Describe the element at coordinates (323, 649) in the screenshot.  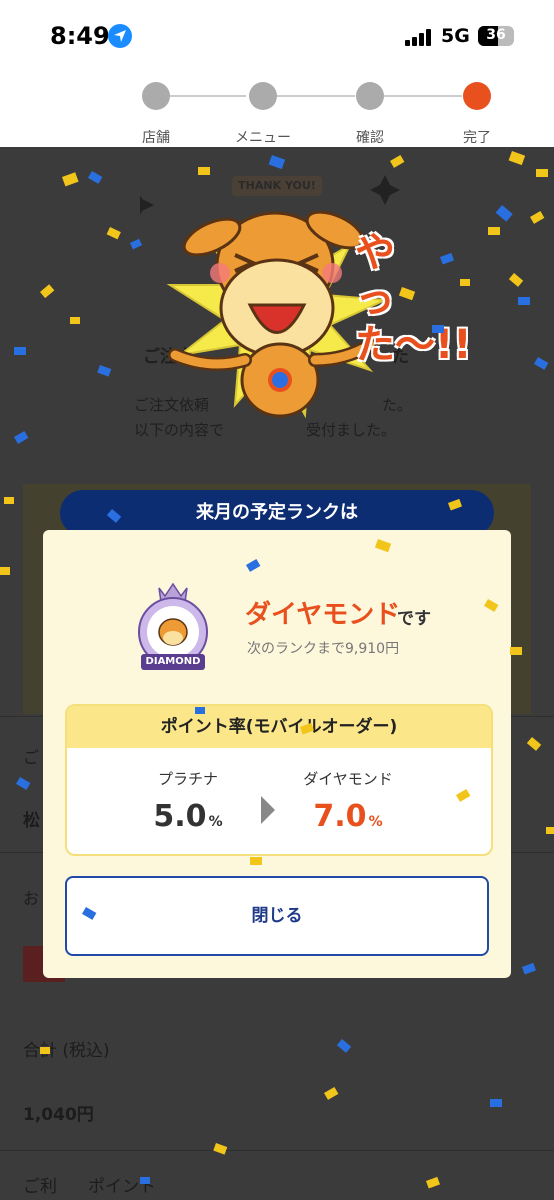
I see `next-rank-remaining: 次のランクまで9,910円` at that location.